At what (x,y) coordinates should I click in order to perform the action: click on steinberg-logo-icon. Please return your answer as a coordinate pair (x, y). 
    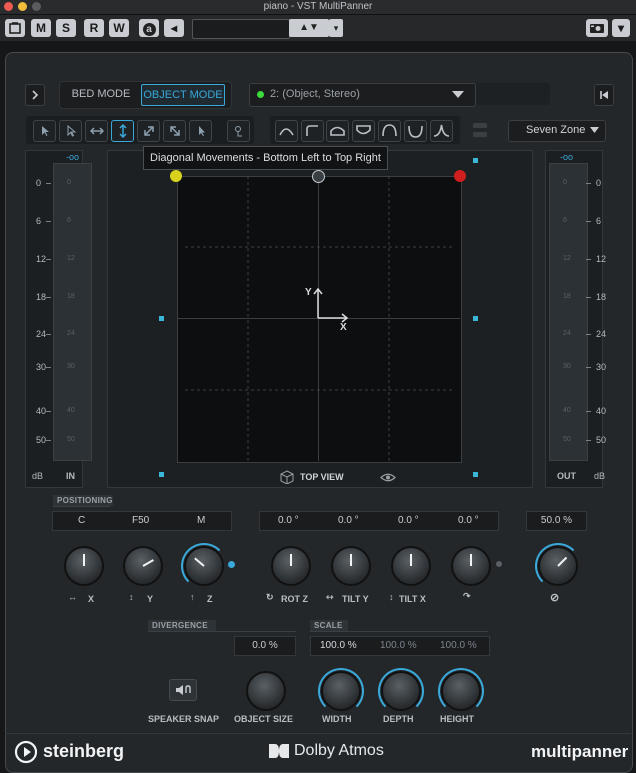
    Looking at the image, I should click on (26, 752).